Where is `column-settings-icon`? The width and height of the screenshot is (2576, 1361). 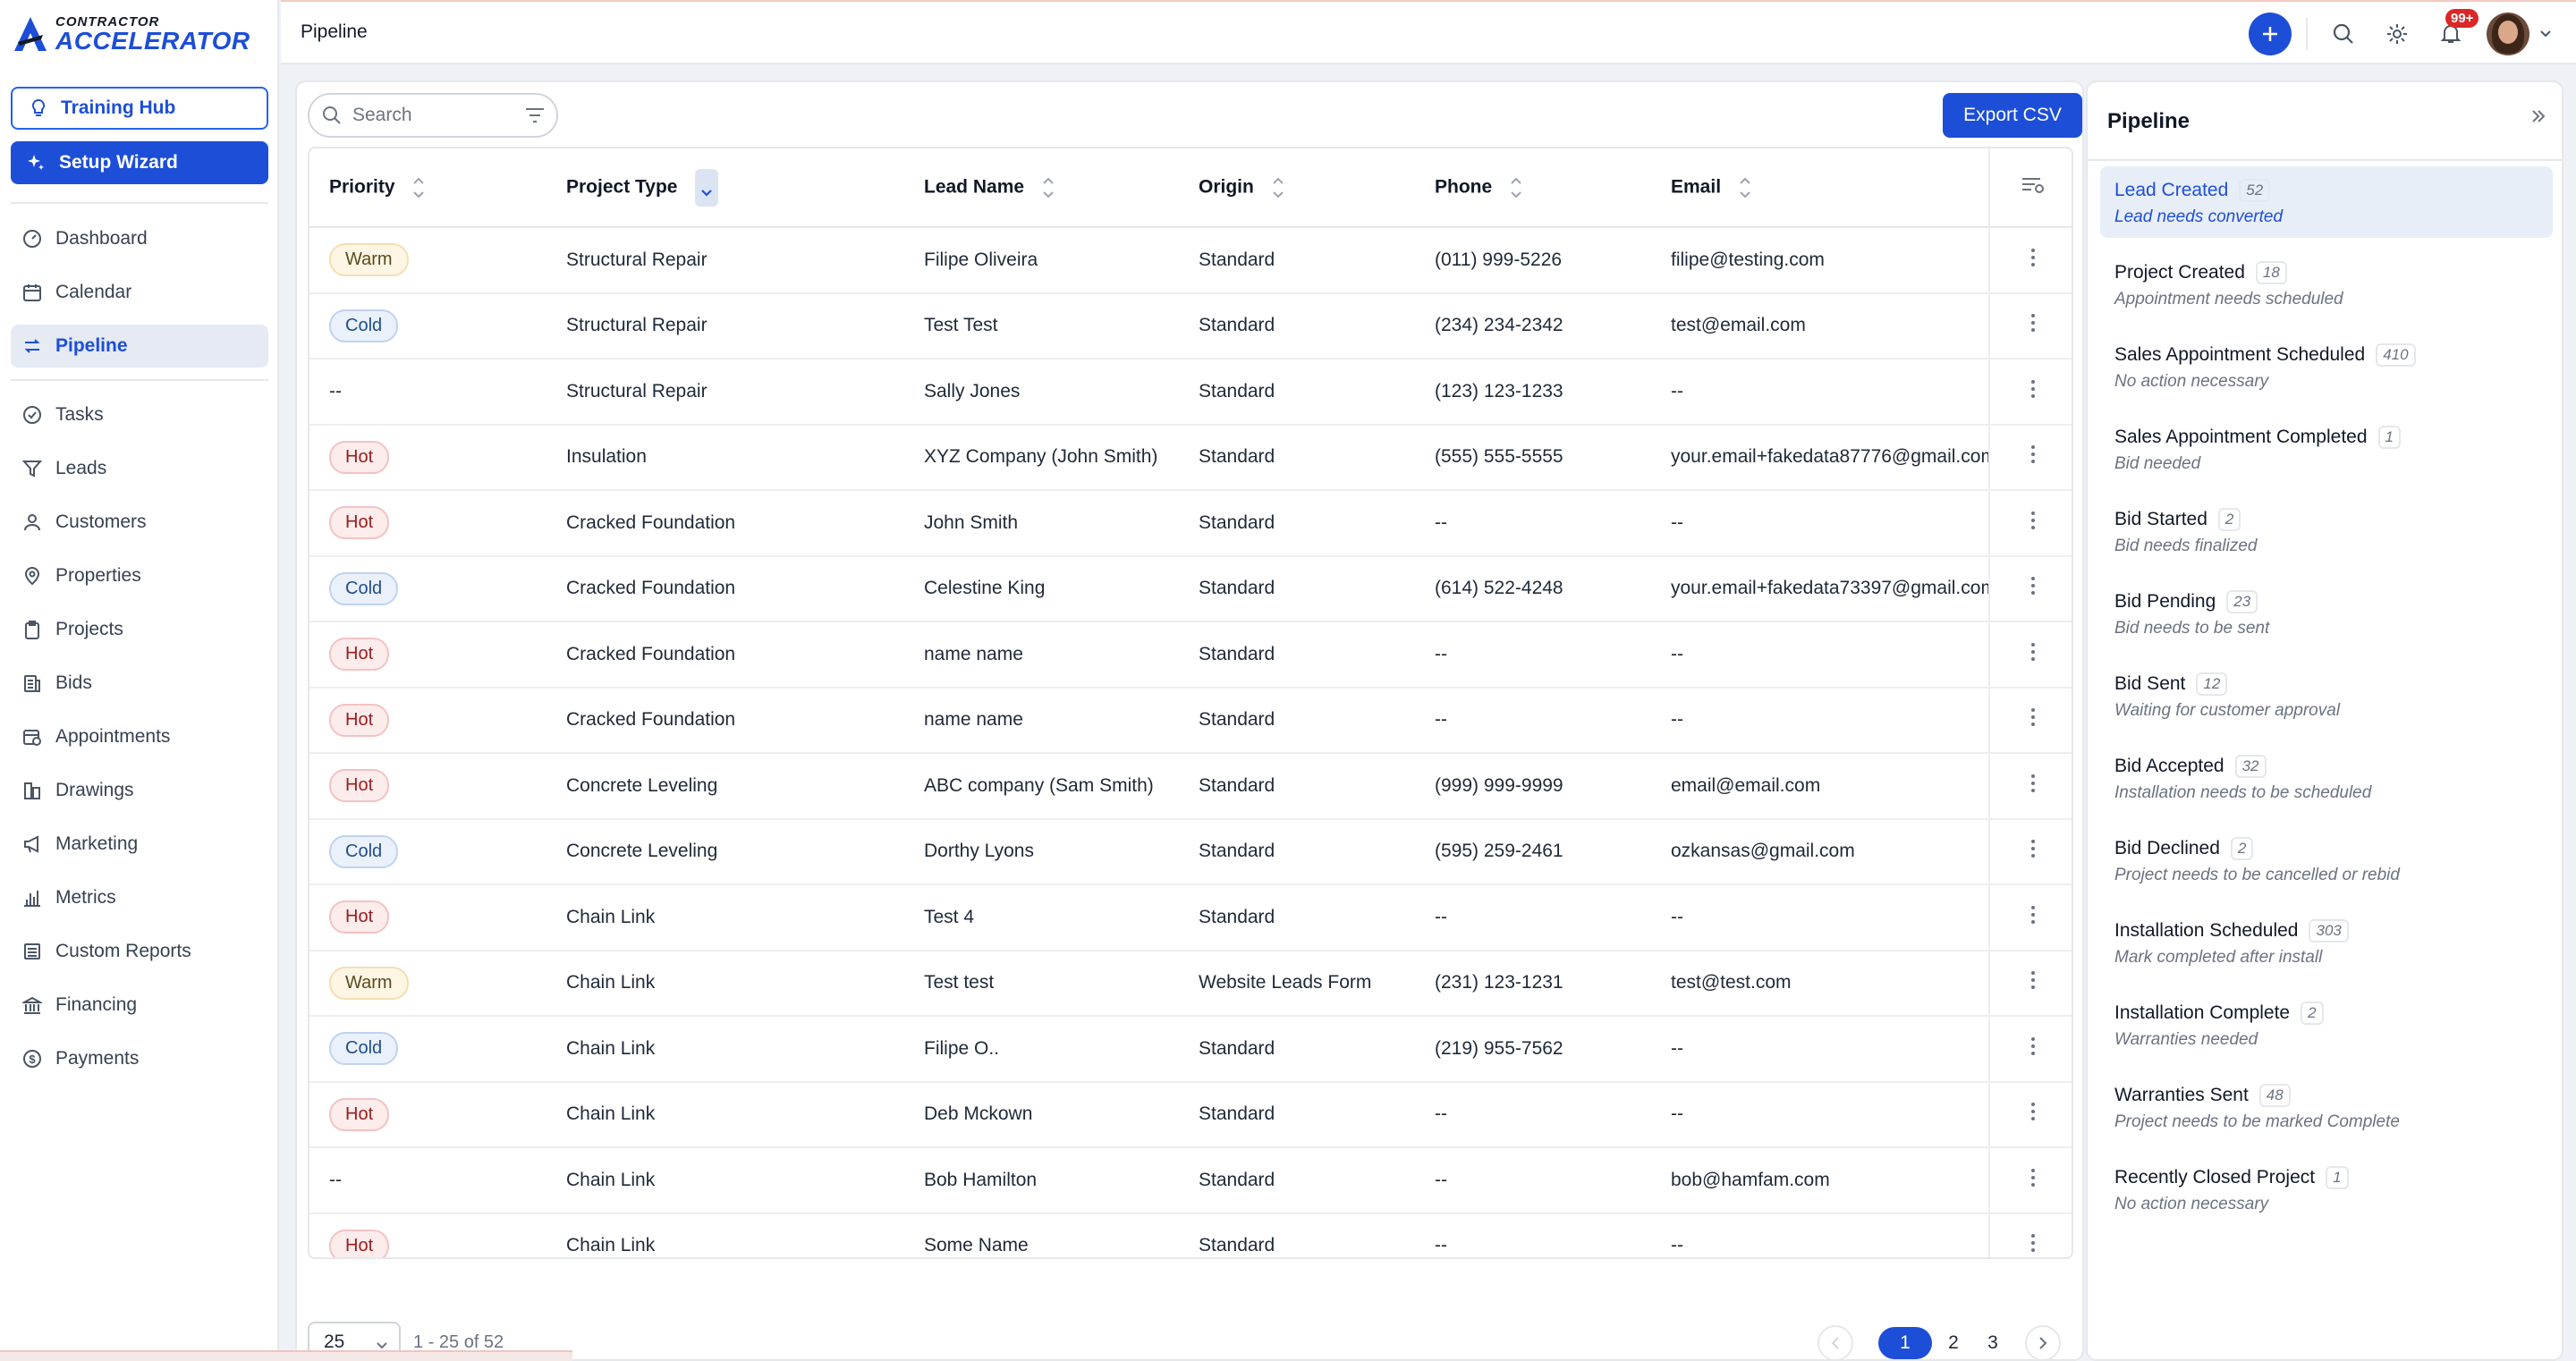 column-settings-icon is located at coordinates (2030, 188).